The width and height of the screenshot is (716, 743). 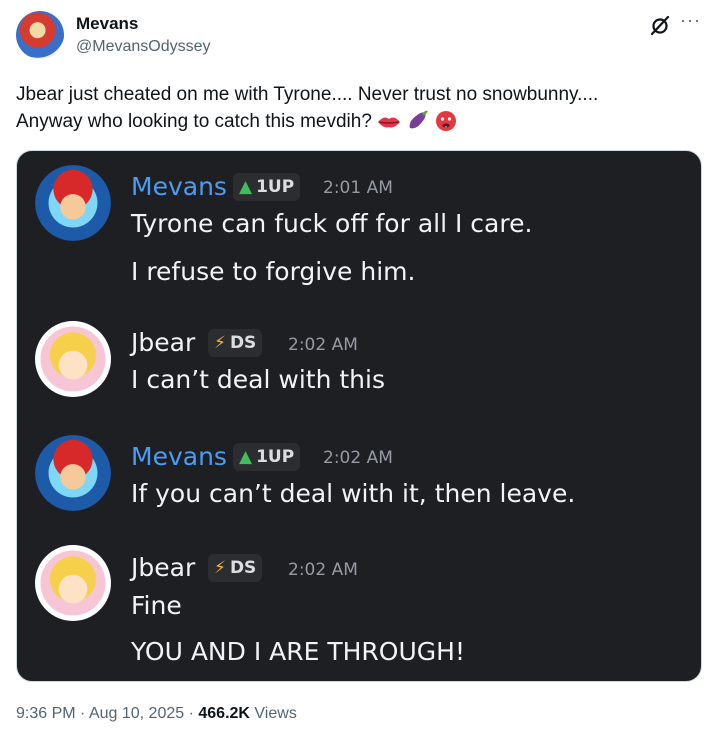 I want to click on tweet-text-line-2: Anyway who looking to catch this mevdih?, so click(x=356, y=121).